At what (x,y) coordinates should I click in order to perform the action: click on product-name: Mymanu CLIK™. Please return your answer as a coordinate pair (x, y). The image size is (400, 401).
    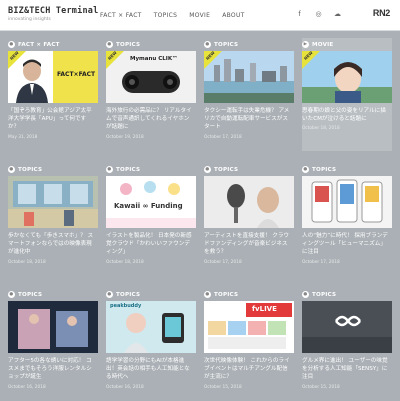
    Looking at the image, I should click on (154, 59).